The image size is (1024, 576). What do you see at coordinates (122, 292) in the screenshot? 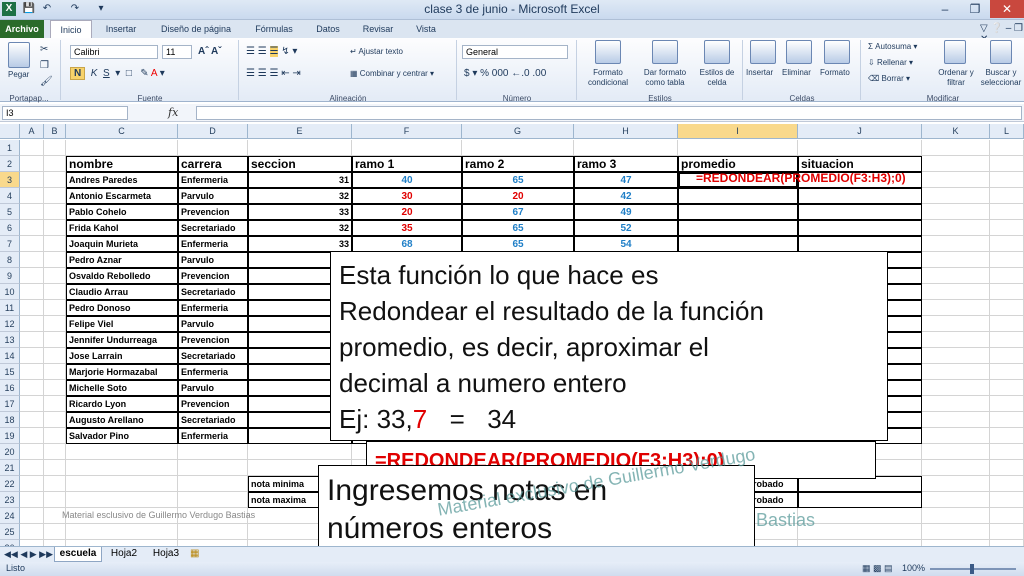
I see `student-name: Claudio Arrau` at bounding box center [122, 292].